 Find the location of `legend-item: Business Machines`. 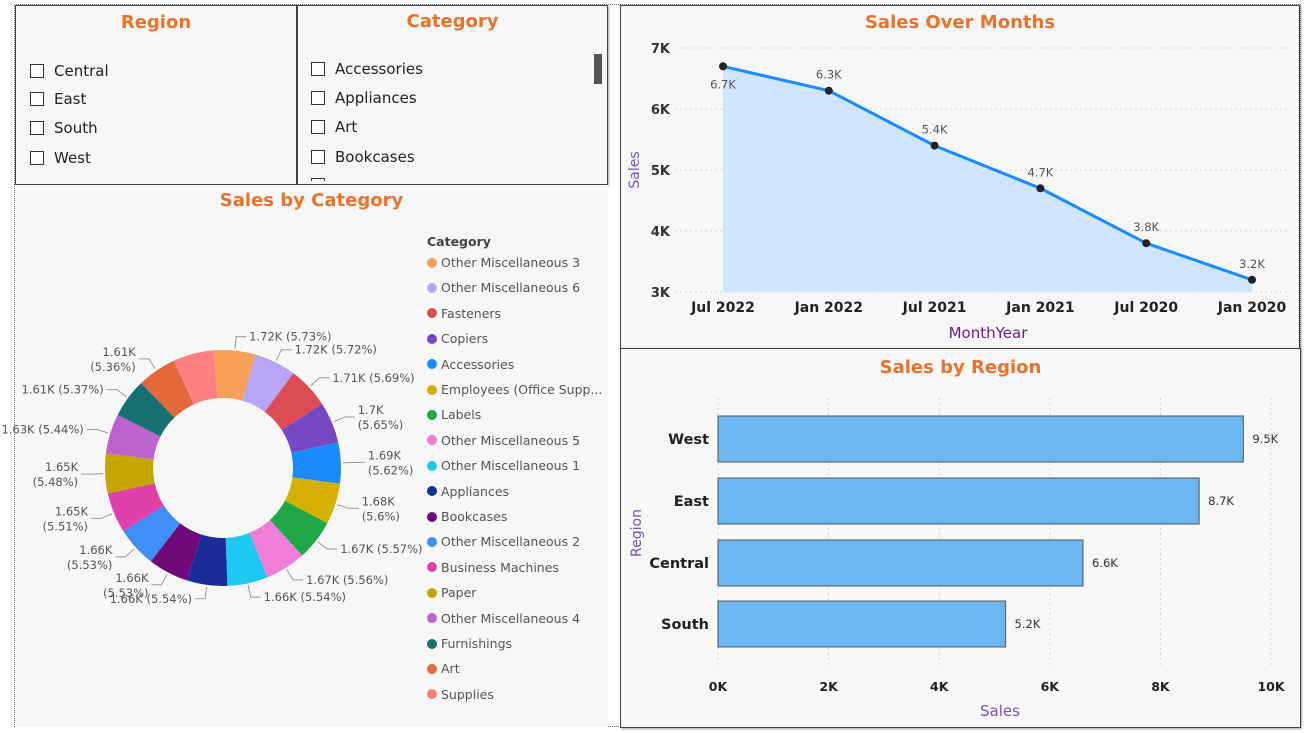

legend-item: Business Machines is located at coordinates (493, 567).